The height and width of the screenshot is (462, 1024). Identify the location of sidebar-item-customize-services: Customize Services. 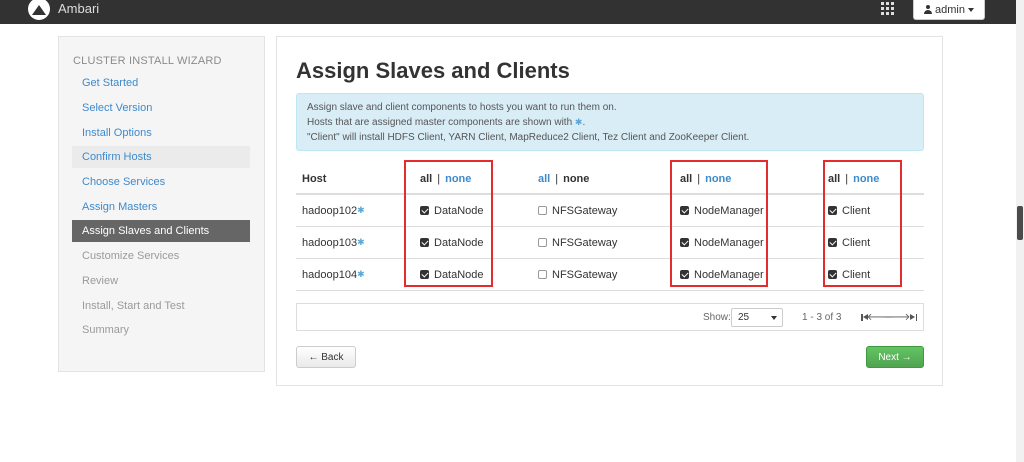
(131, 256).